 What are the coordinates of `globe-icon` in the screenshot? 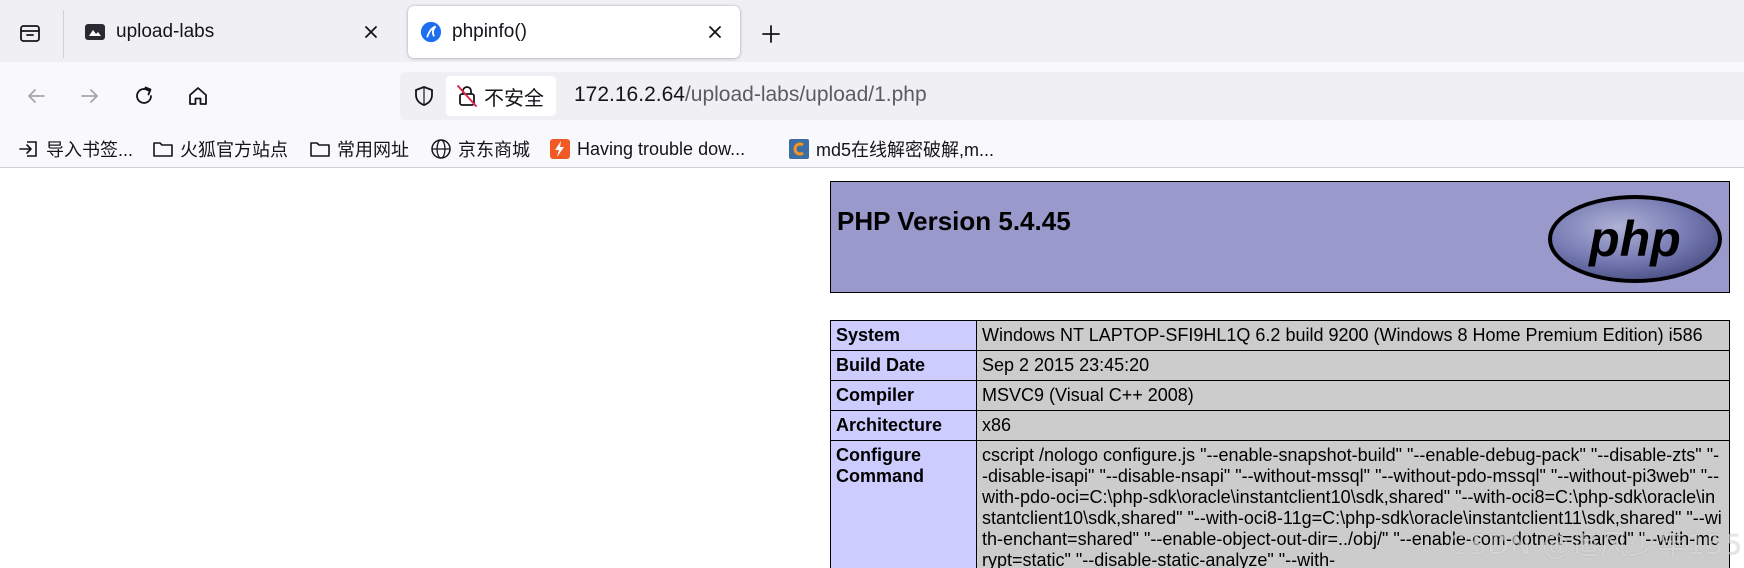 It's located at (441, 149).